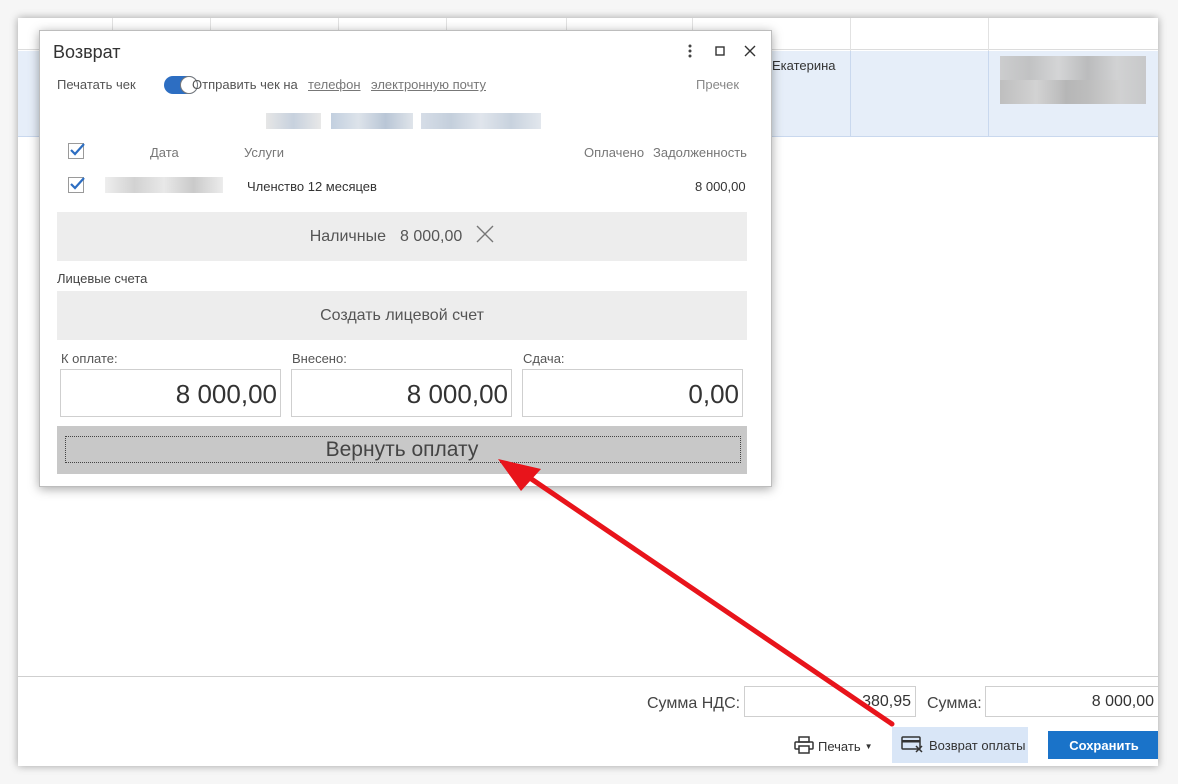  I want to click on change-field: 0,00, so click(632, 393).